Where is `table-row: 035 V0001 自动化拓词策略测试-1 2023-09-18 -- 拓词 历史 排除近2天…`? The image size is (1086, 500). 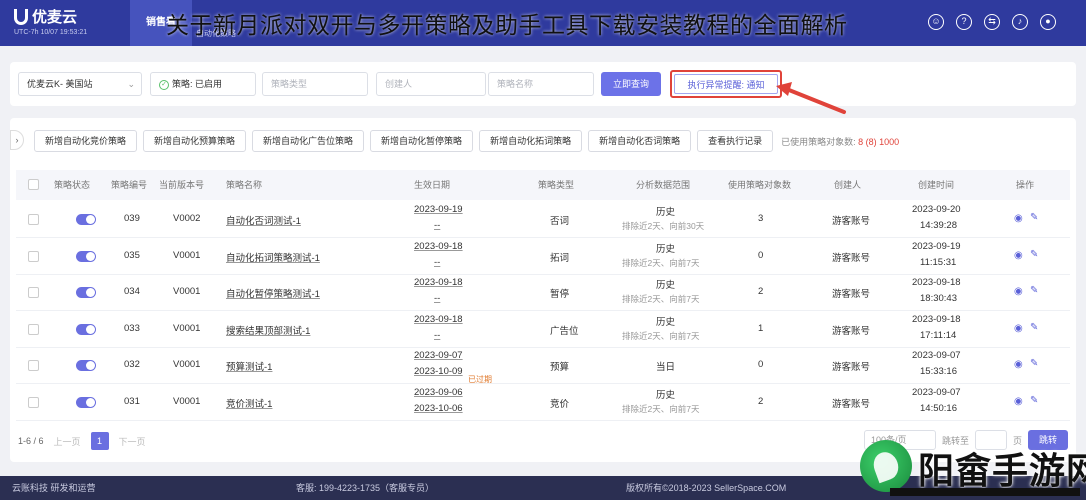 table-row: 035 V0001 自动化拓词策略测试-1 2023-09-18 -- 拓词 历史 排除近2天… is located at coordinates (543, 257).